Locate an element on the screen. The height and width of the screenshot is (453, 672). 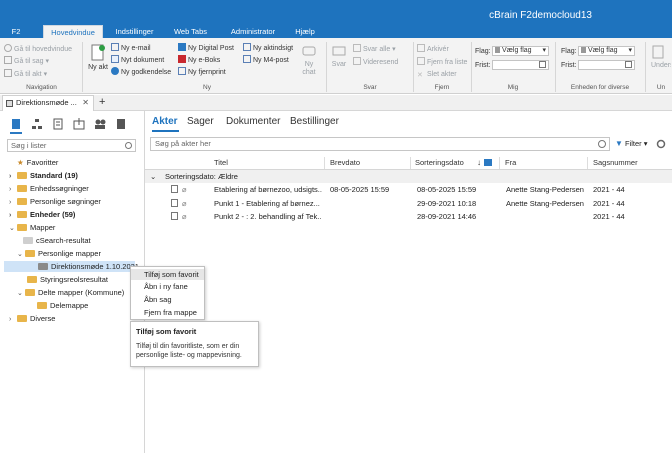
tree-item-personal-searches: › Personlige søgninger is located at coordinates (55, 201).